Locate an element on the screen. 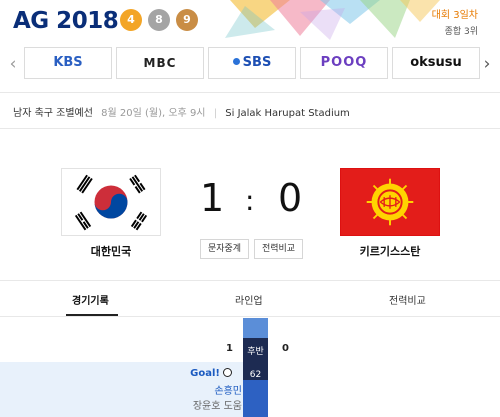 The width and height of the screenshot is (500, 417). tab-comparison: 전력비교 is located at coordinates (407, 299).